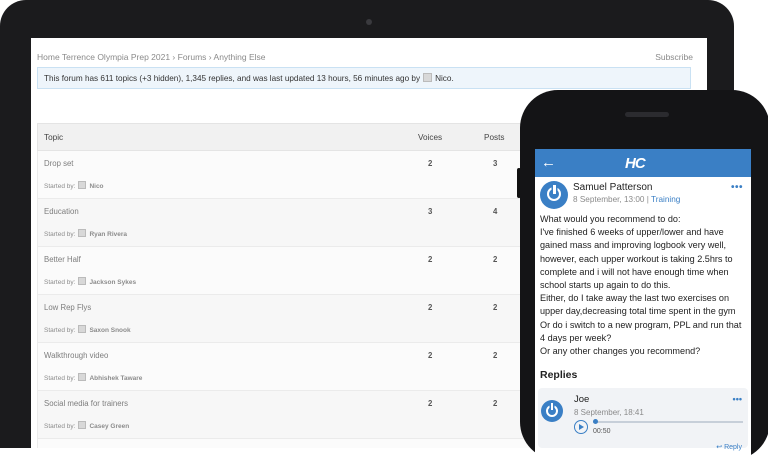 This screenshot has width=768, height=469. What do you see at coordinates (729, 447) in the screenshot?
I see `reply-button: ↩ Reply` at bounding box center [729, 447].